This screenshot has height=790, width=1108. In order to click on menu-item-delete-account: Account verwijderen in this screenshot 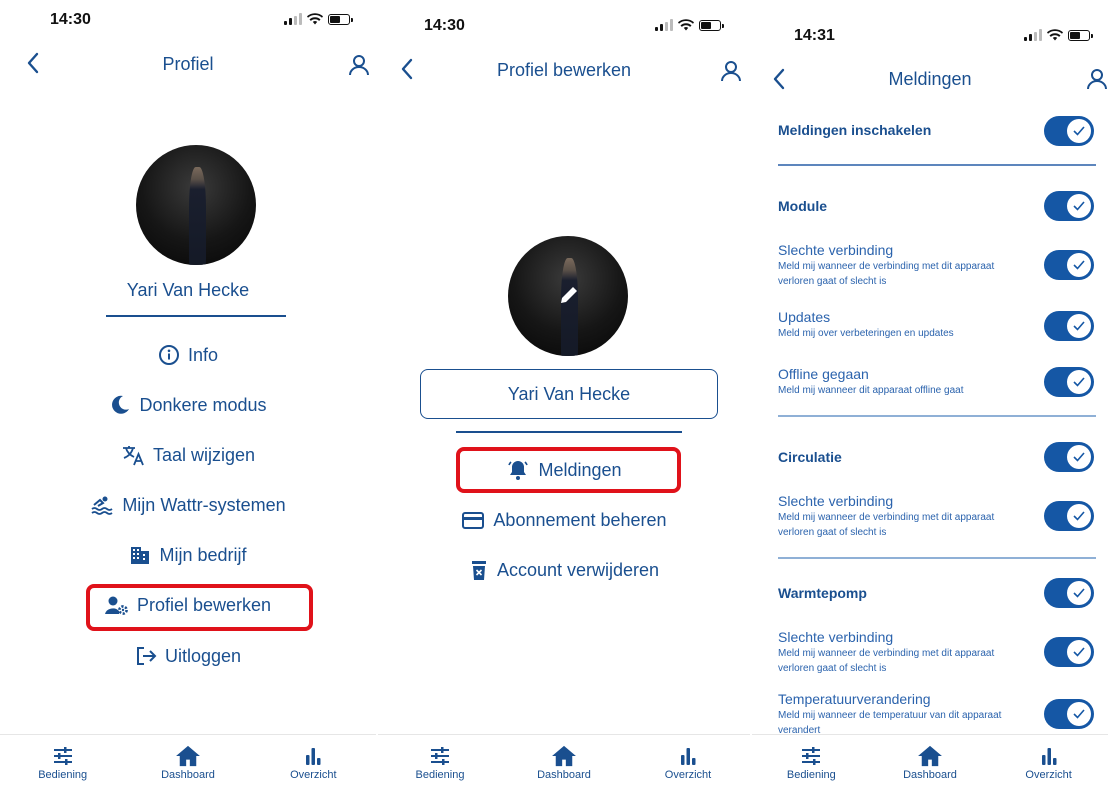, I will do `click(564, 570)`.